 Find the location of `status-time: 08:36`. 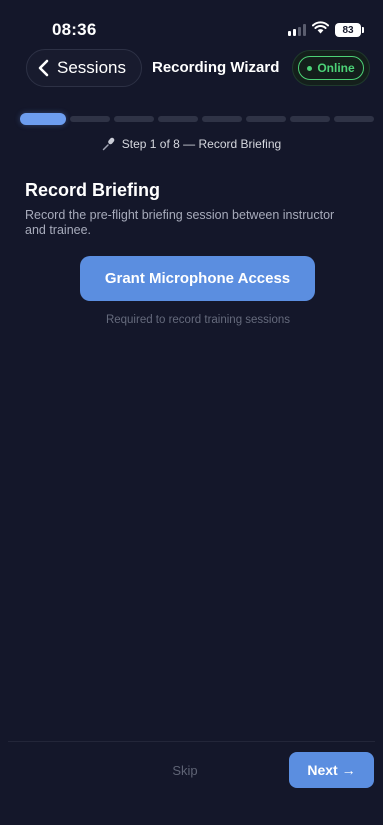

status-time: 08:36 is located at coordinates (74, 29).